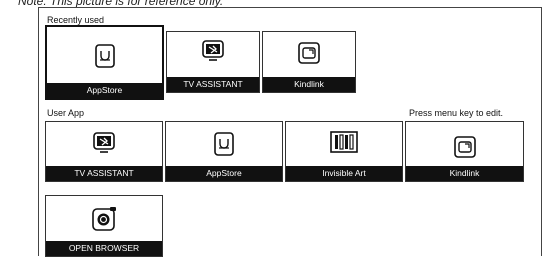 This screenshot has height=257, width=547. I want to click on browser-icon, so click(104, 219).